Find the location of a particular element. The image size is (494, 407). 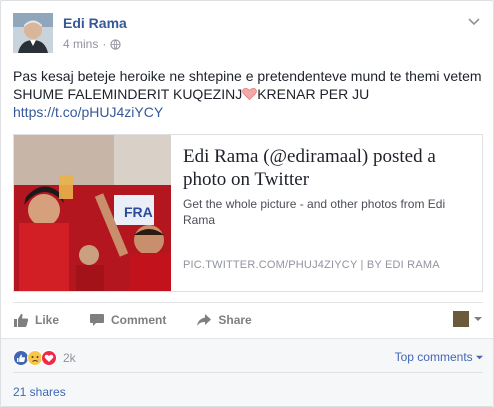

top-comments-label: Top comments is located at coordinates (433, 357).